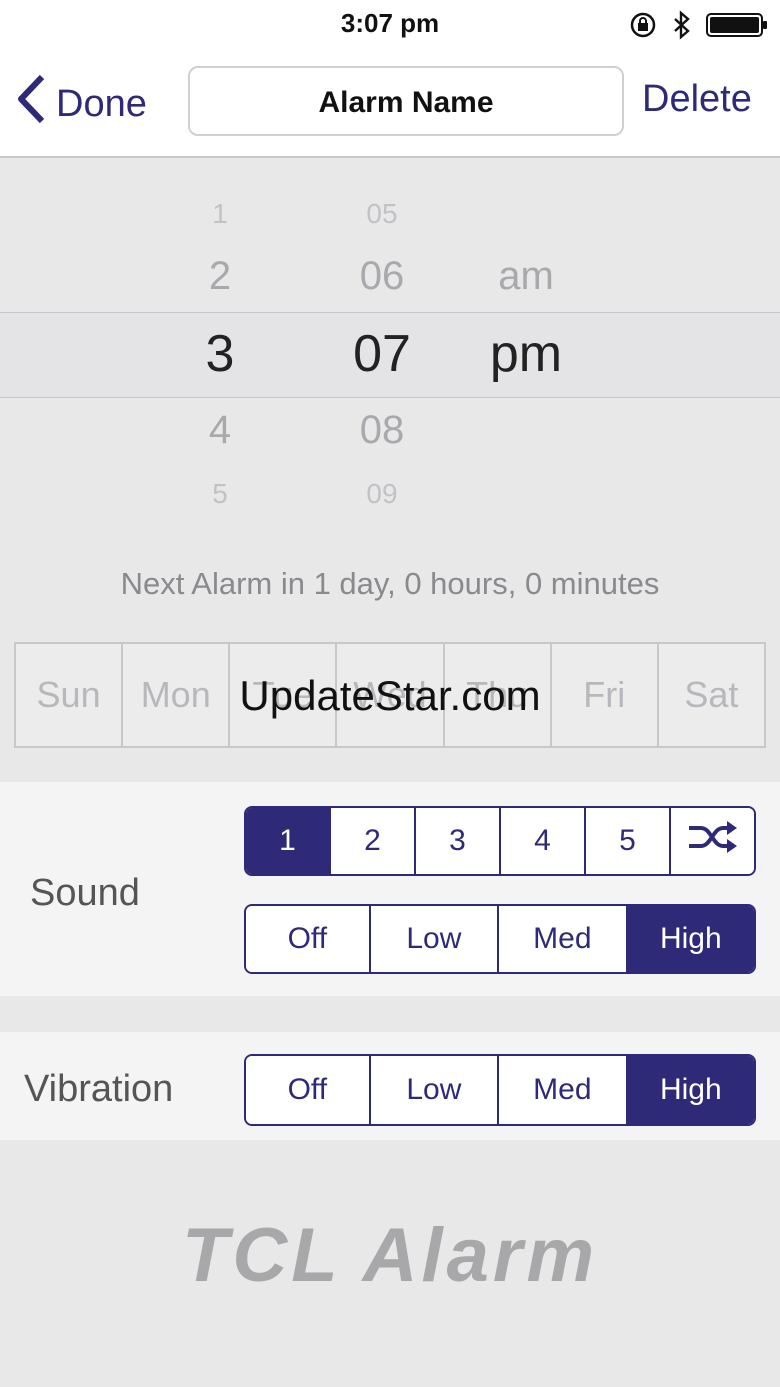 This screenshot has width=780, height=1387. Describe the element at coordinates (406, 101) in the screenshot. I see `alarm-name-input: Alarm Name` at that location.